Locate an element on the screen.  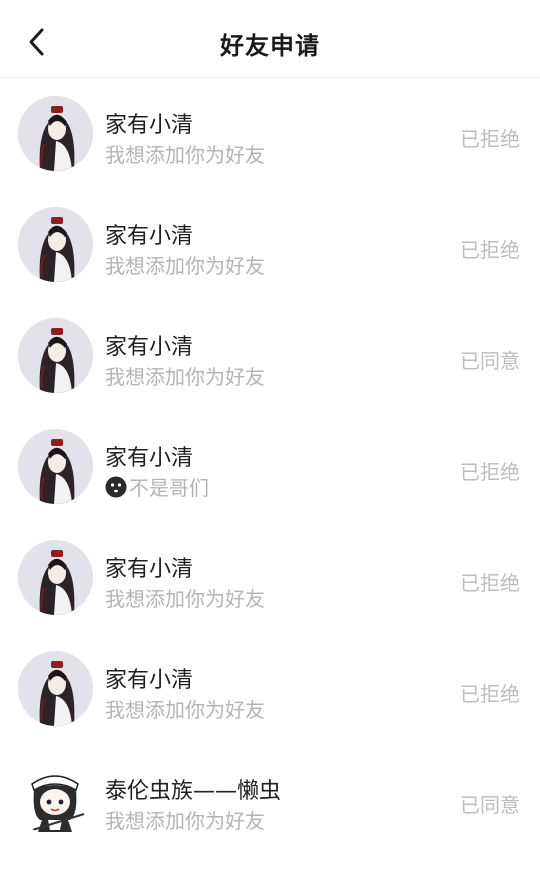
list-item: 家有小清 不是哥们 已拒绝 is located at coordinates (270, 467).